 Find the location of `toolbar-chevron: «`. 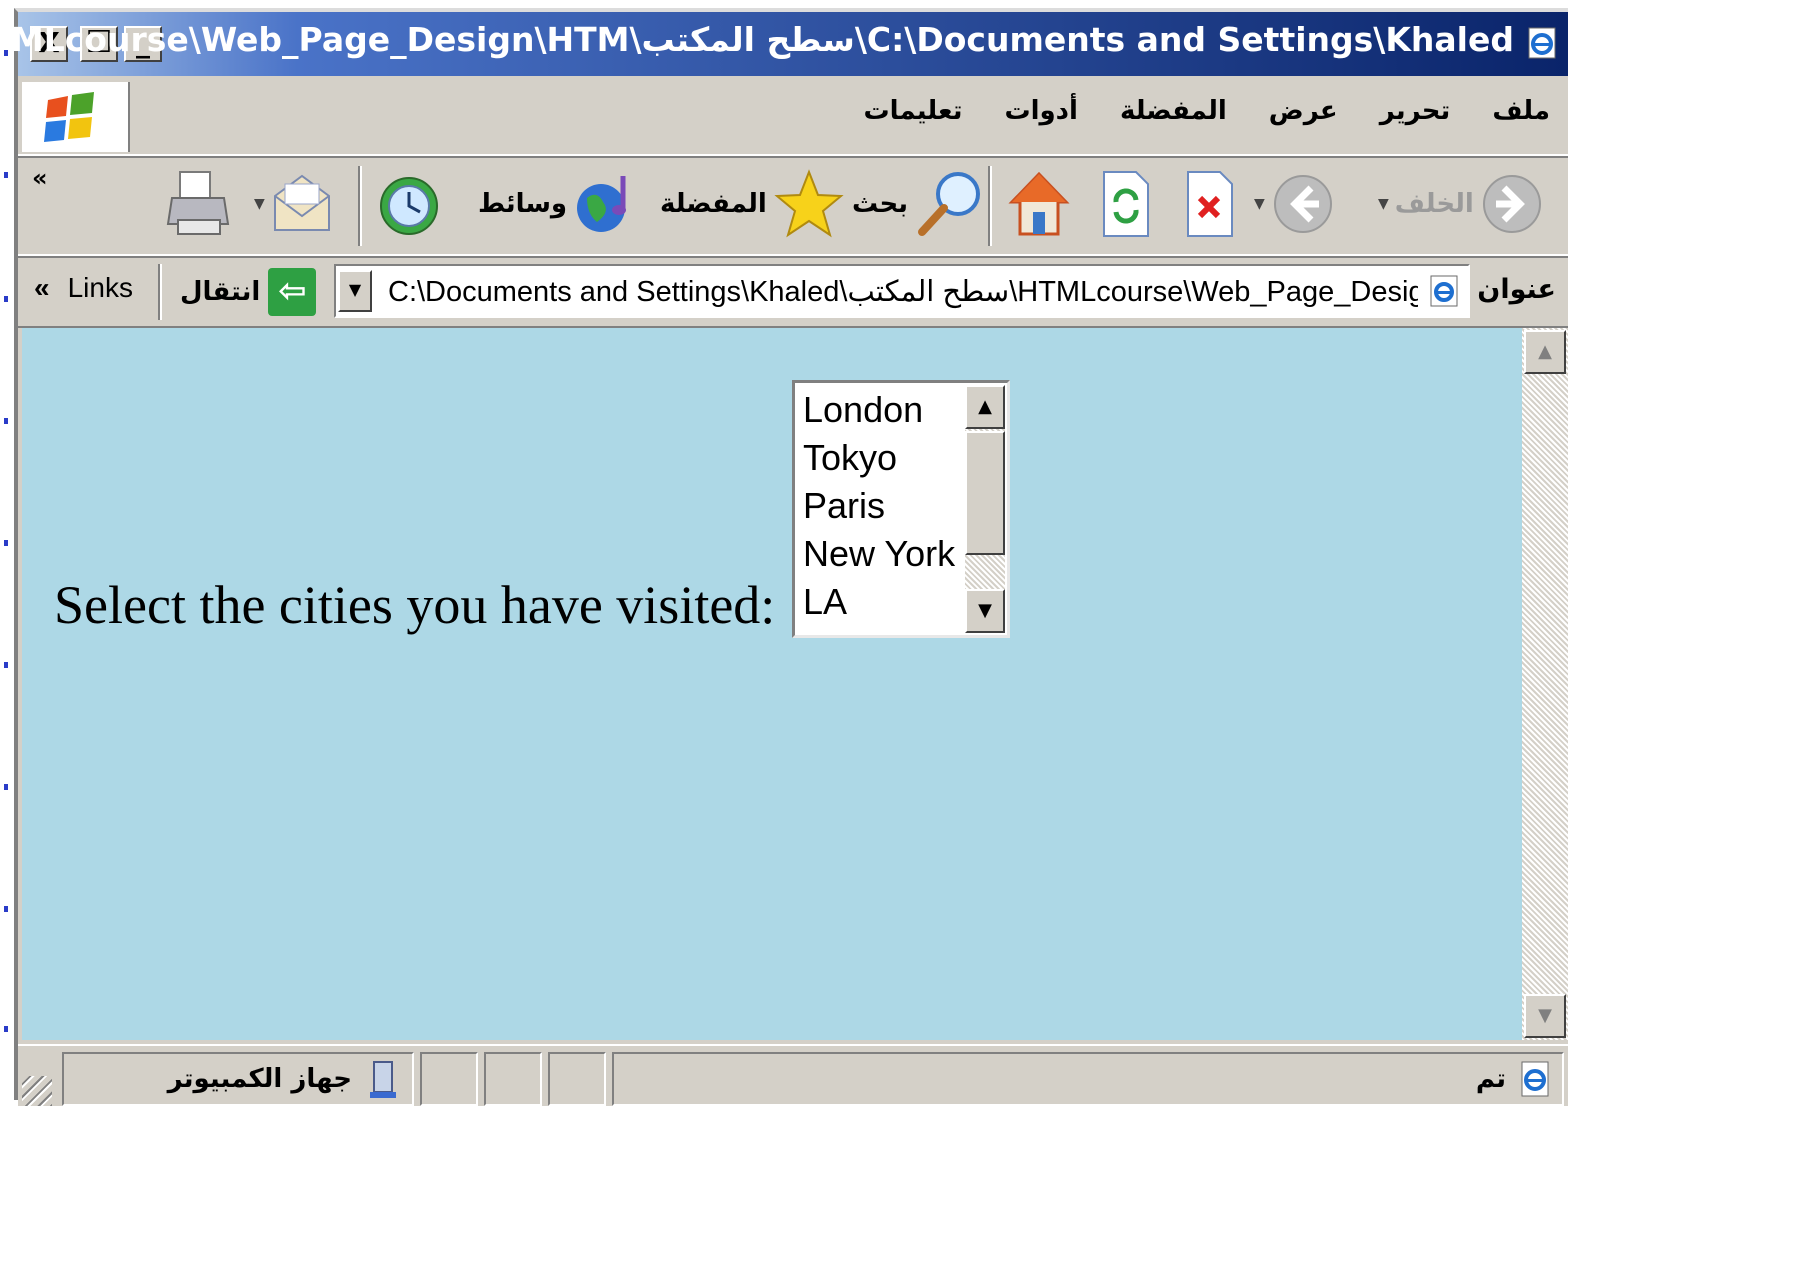

toolbar-chevron: « is located at coordinates (40, 178).